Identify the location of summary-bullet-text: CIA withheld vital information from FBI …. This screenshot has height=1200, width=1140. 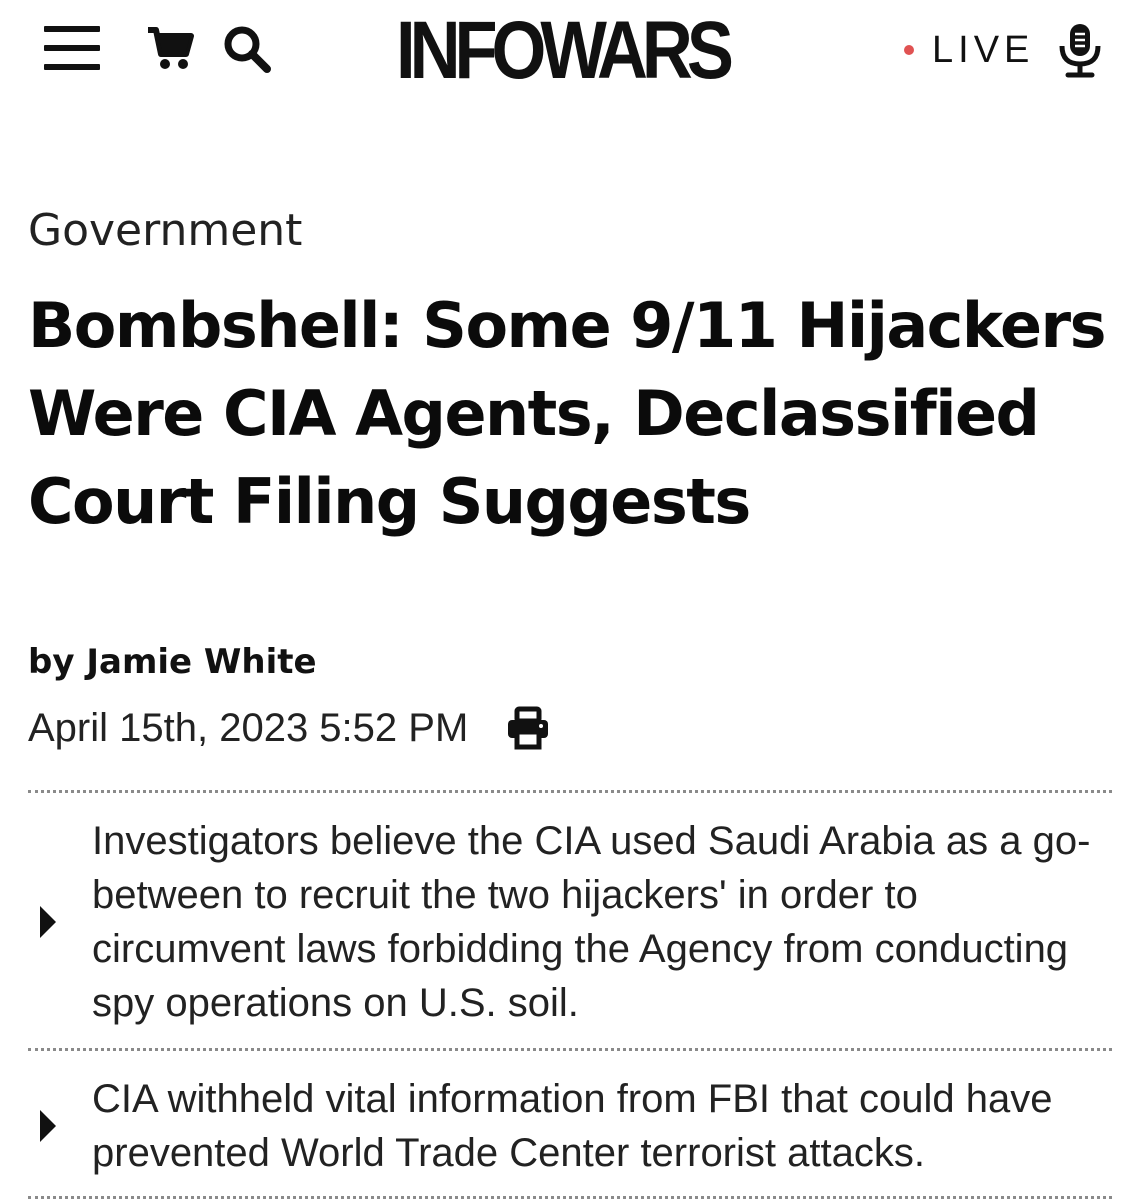
(572, 1126).